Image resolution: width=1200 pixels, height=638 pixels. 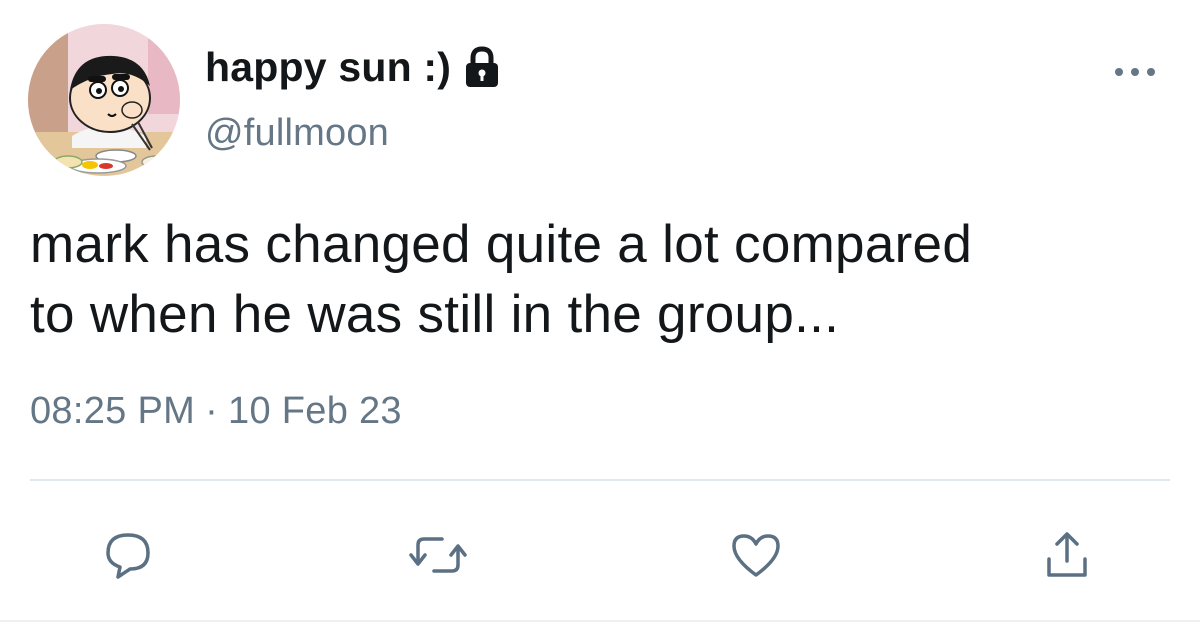 I want to click on divider, so click(x=600, y=480).